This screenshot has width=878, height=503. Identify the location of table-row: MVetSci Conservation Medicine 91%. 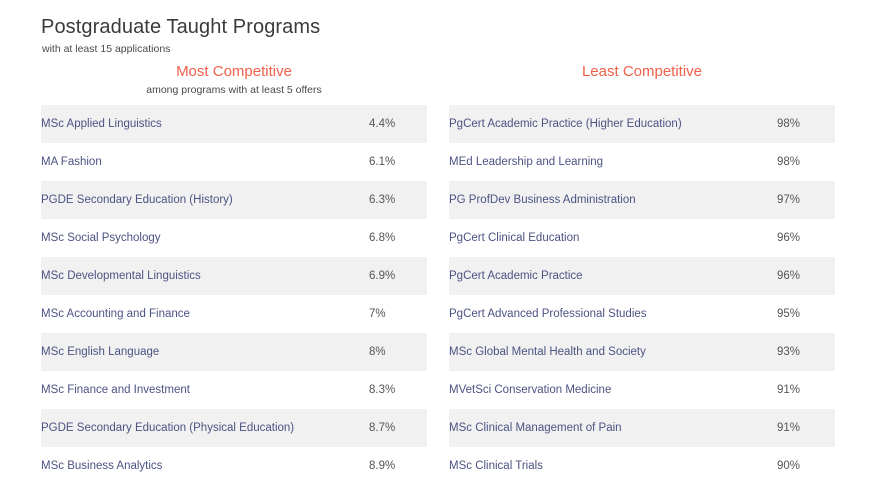
(642, 390).